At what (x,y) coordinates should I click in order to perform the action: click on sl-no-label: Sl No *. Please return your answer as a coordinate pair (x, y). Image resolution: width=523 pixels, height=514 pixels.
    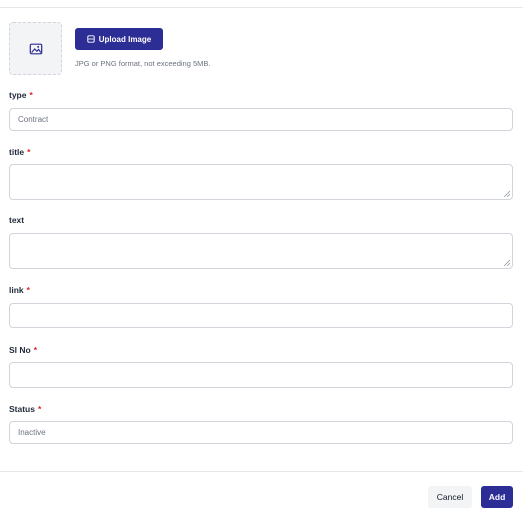
    Looking at the image, I should click on (23, 350).